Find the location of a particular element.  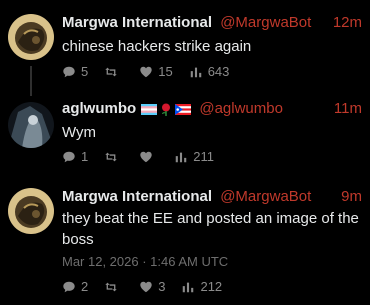

transgender-flag-icon is located at coordinates (149, 109).